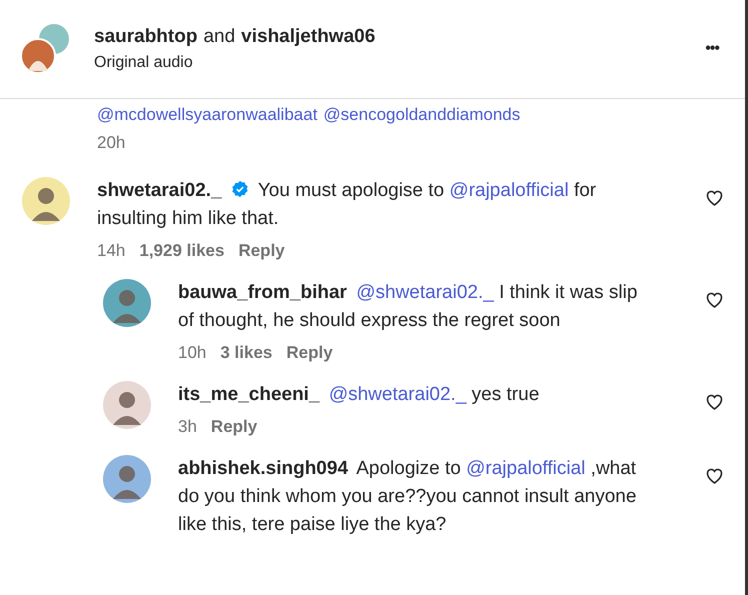  I want to click on comment-text: abhishek.singh094 Apologize to @rajpalofficial ,what do you think whom you are??you cannot insult anyone like this, tere paise liye the kya?, so click(408, 497).